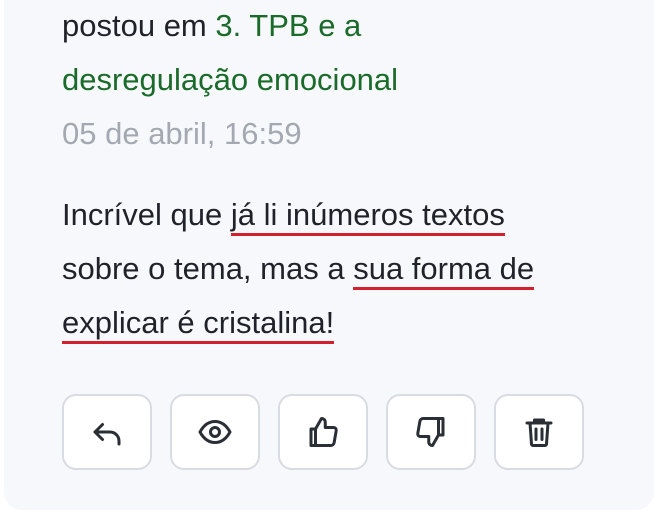 This screenshot has height=522, width=654. I want to click on post-header-line-1: postou em 3. TPB e a, so click(211, 26).